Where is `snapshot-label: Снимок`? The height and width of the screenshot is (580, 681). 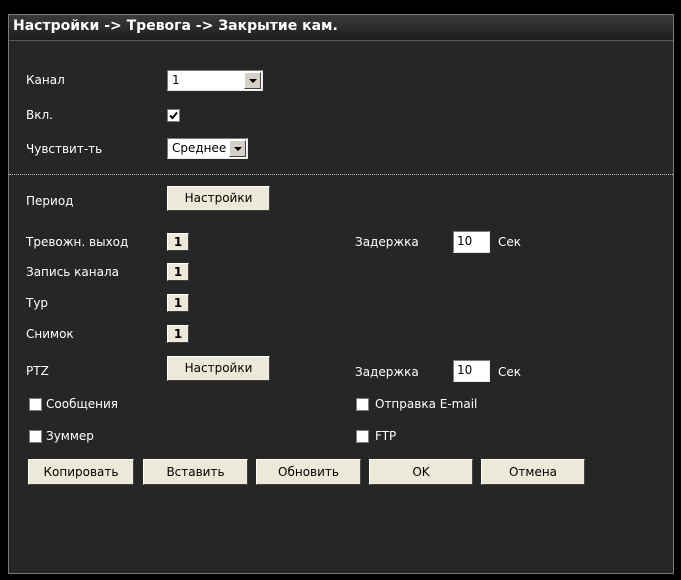 snapshot-label: Снимок is located at coordinates (50, 334).